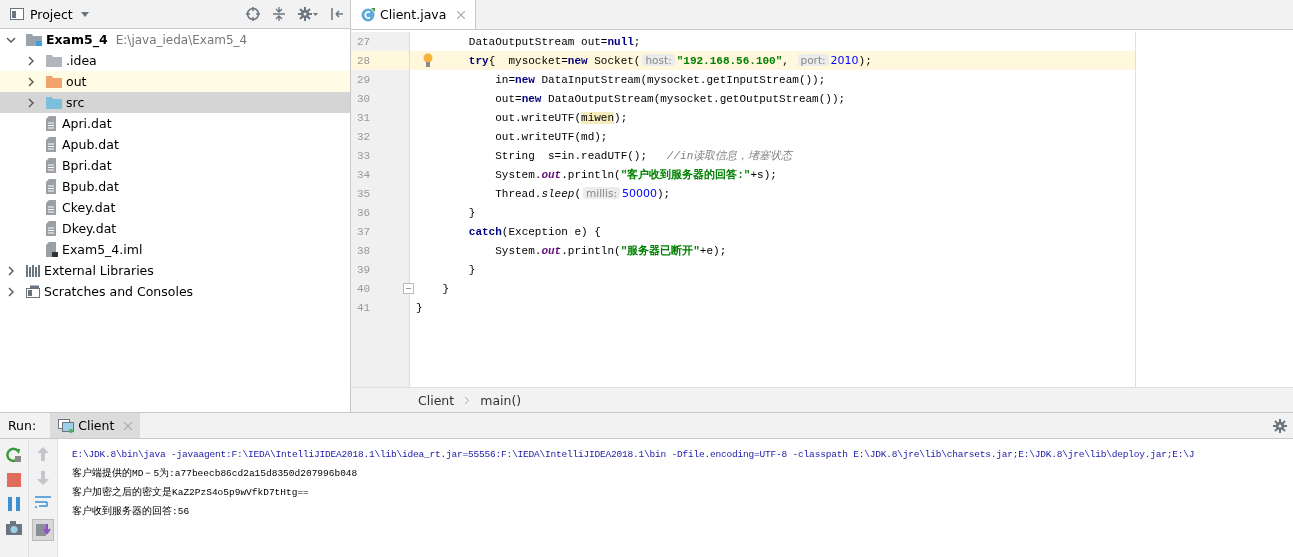 This screenshot has width=1293, height=557. I want to click on pause-icon, so click(14, 504).